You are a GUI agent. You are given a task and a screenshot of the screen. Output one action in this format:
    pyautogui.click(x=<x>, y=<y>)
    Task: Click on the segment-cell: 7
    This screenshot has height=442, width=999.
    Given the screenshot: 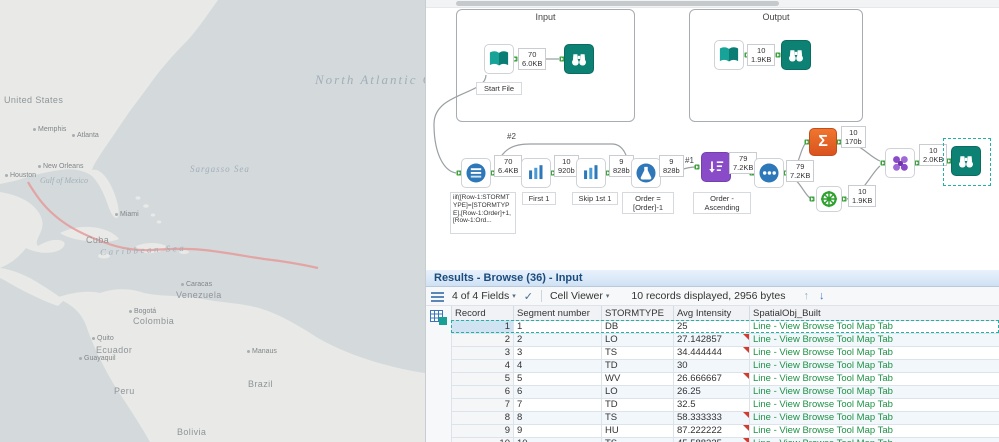 What is the action you would take?
    pyautogui.click(x=557, y=405)
    